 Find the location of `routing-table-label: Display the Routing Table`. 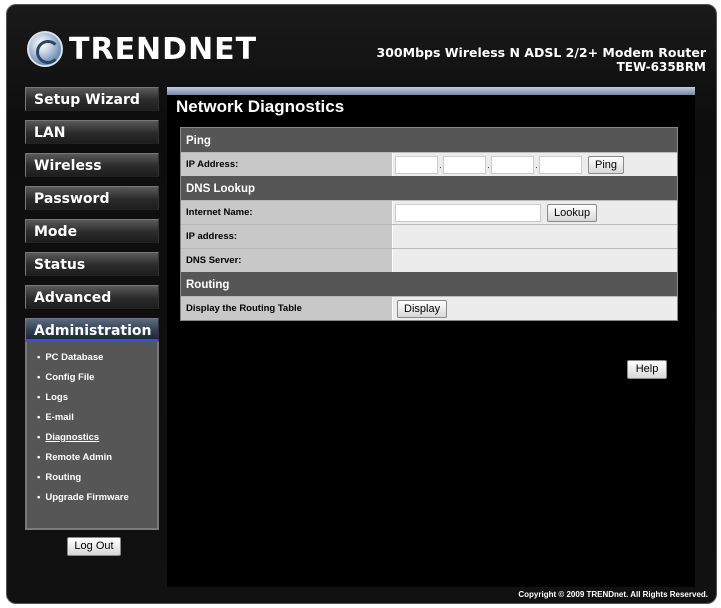

routing-table-label: Display the Routing Table is located at coordinates (287, 308).